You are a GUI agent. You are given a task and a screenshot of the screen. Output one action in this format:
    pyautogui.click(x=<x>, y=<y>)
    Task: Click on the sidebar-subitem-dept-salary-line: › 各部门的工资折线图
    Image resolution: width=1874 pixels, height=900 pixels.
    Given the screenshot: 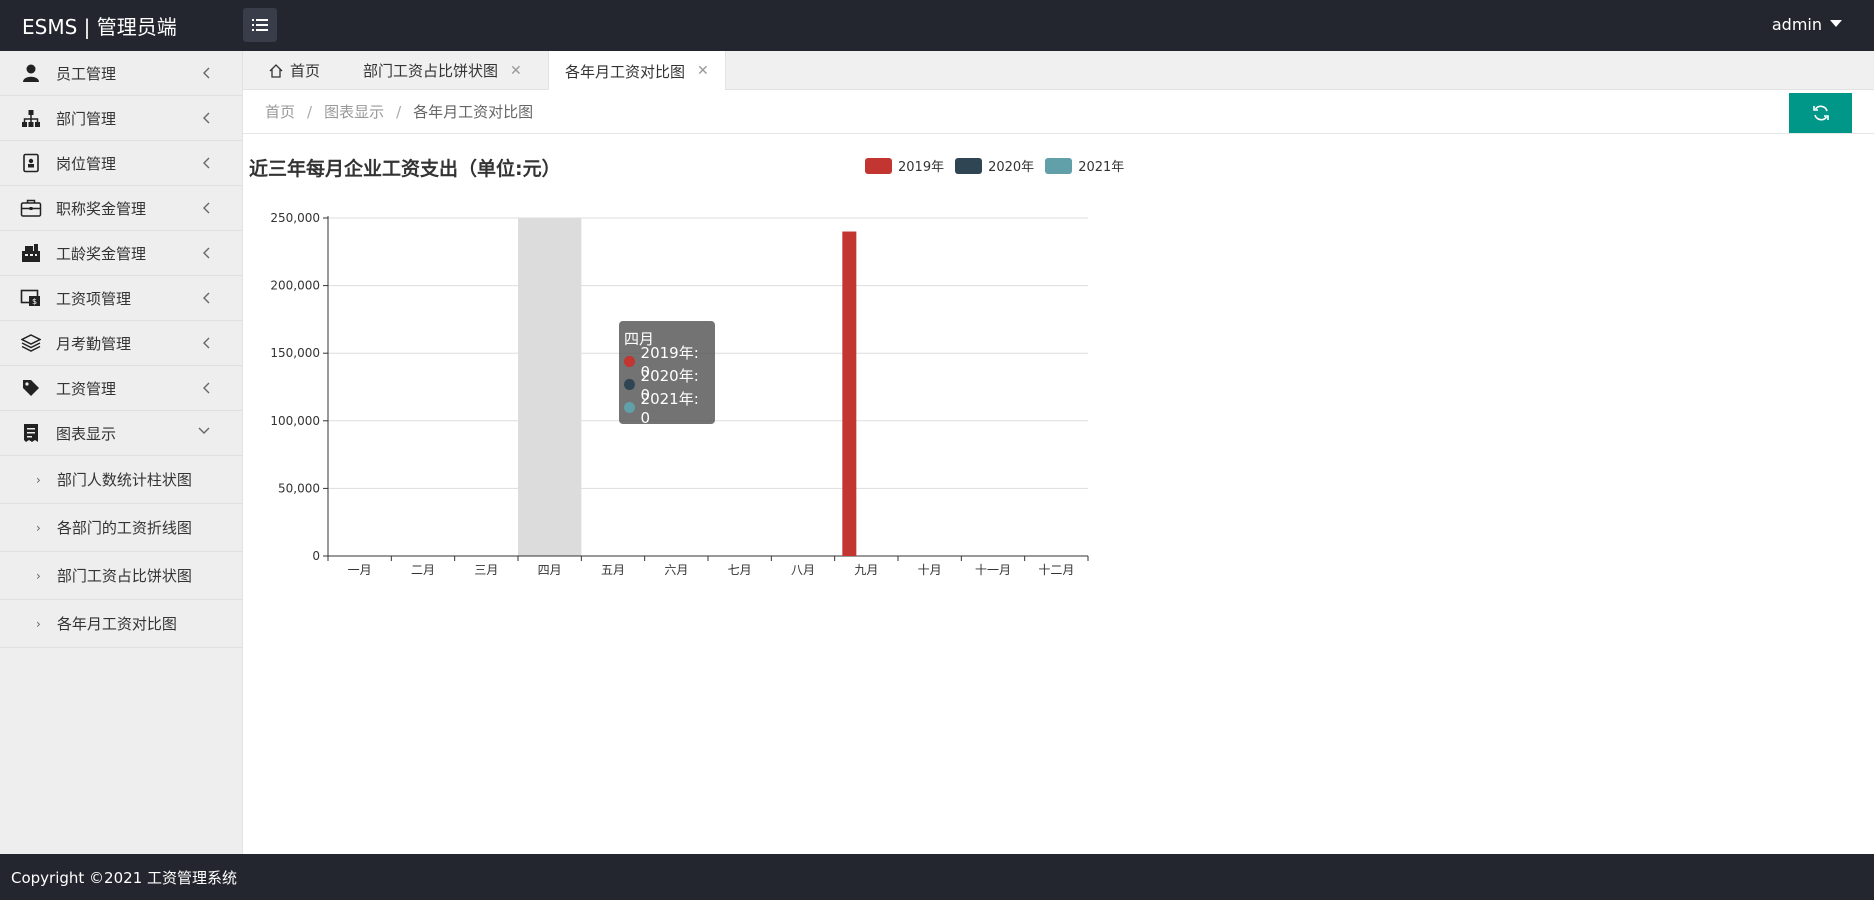 What is the action you would take?
    pyautogui.click(x=121, y=528)
    